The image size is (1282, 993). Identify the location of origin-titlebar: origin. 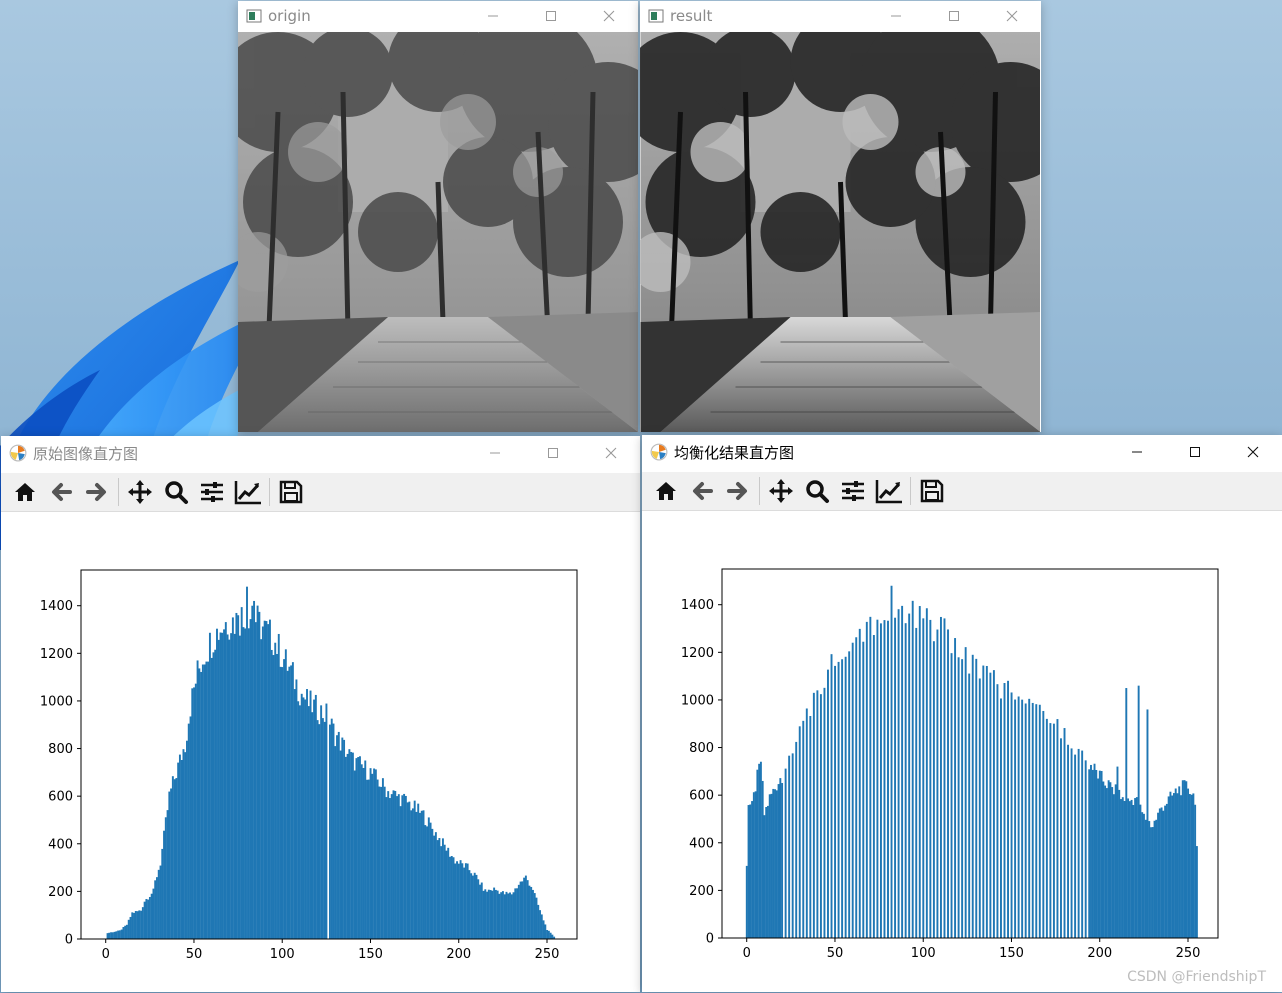
(438, 16).